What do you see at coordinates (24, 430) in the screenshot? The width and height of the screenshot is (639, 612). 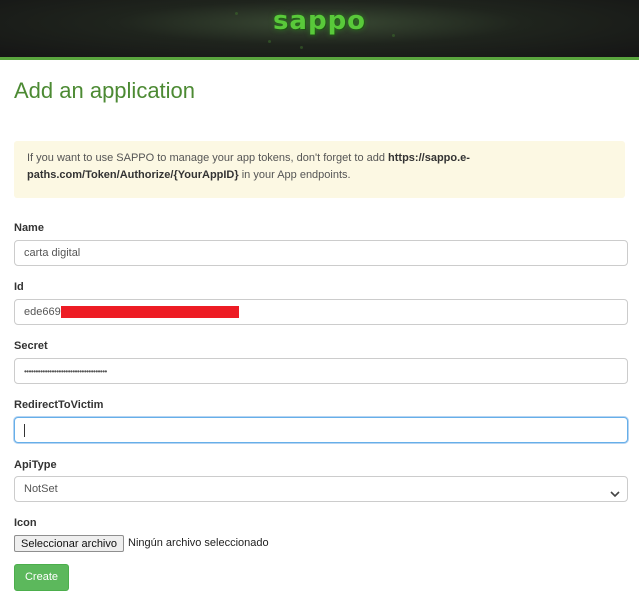 I see `text-cursor` at bounding box center [24, 430].